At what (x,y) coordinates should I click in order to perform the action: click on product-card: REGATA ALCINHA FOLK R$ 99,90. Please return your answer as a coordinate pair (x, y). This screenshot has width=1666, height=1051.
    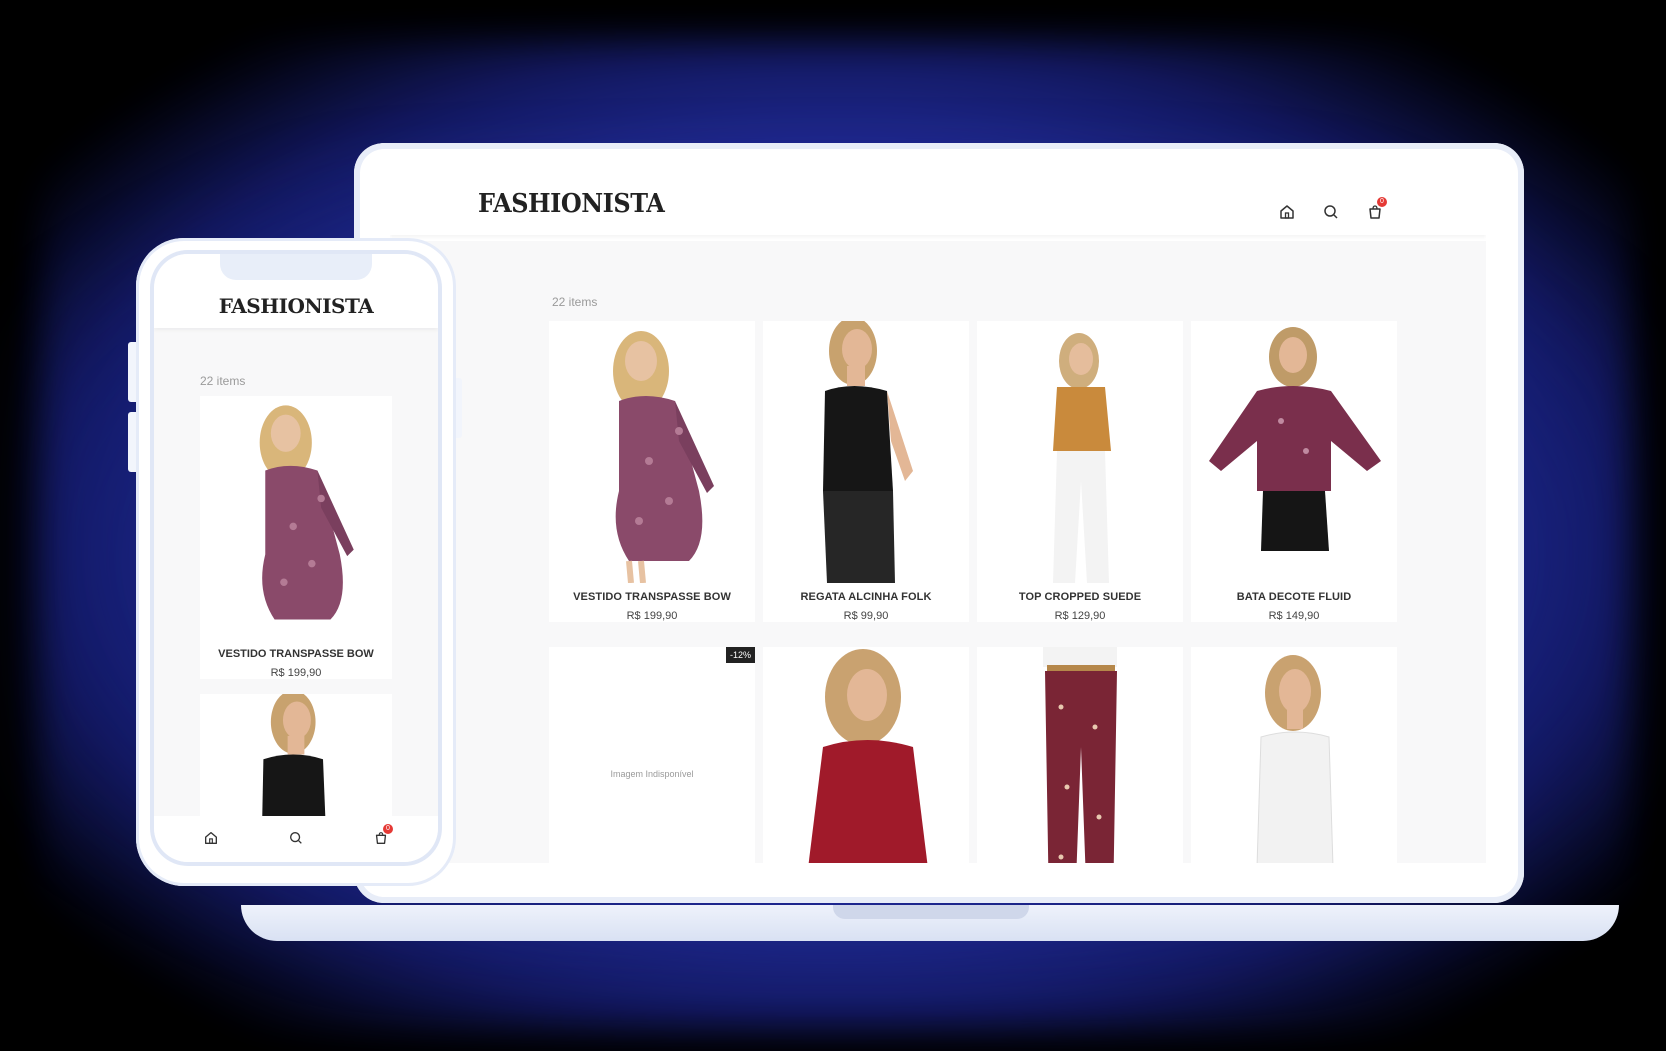
    Looking at the image, I should click on (866, 471).